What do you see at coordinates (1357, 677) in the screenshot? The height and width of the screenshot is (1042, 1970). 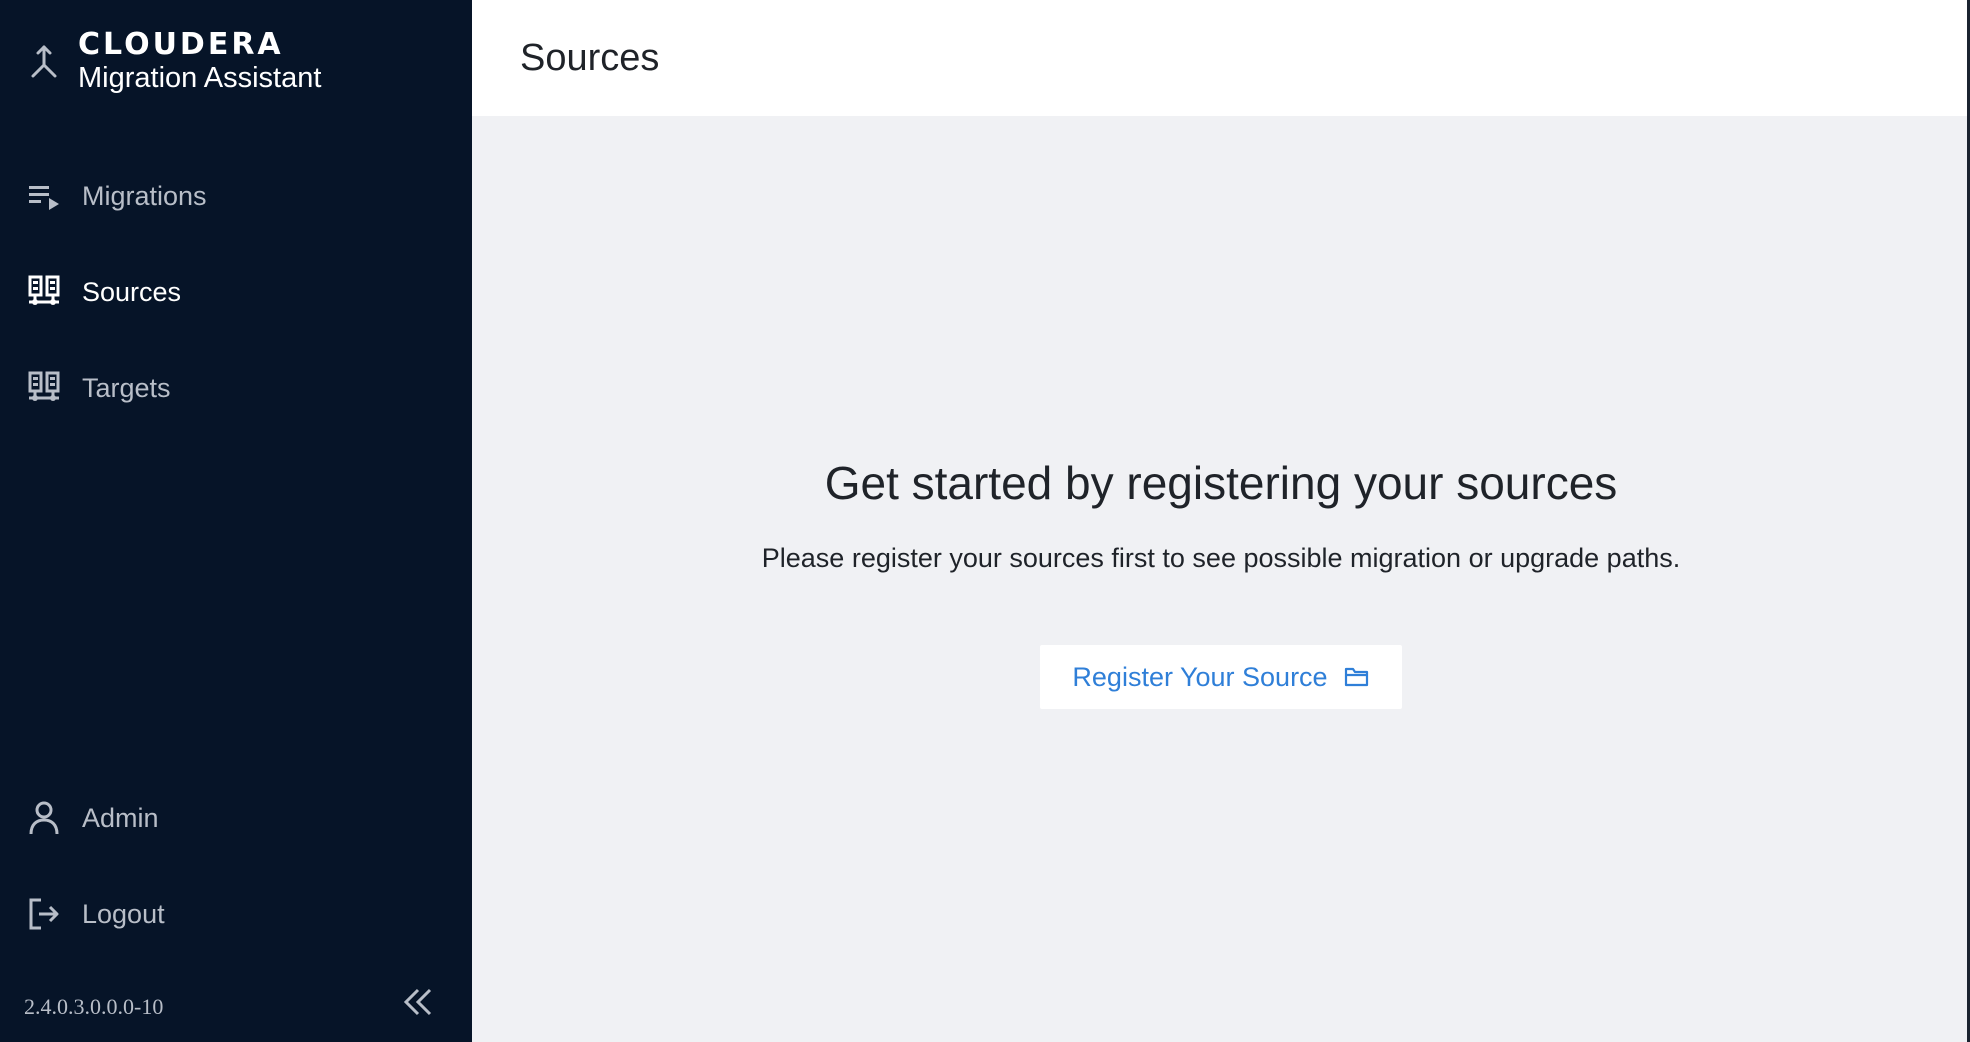 I see `folder-icon` at bounding box center [1357, 677].